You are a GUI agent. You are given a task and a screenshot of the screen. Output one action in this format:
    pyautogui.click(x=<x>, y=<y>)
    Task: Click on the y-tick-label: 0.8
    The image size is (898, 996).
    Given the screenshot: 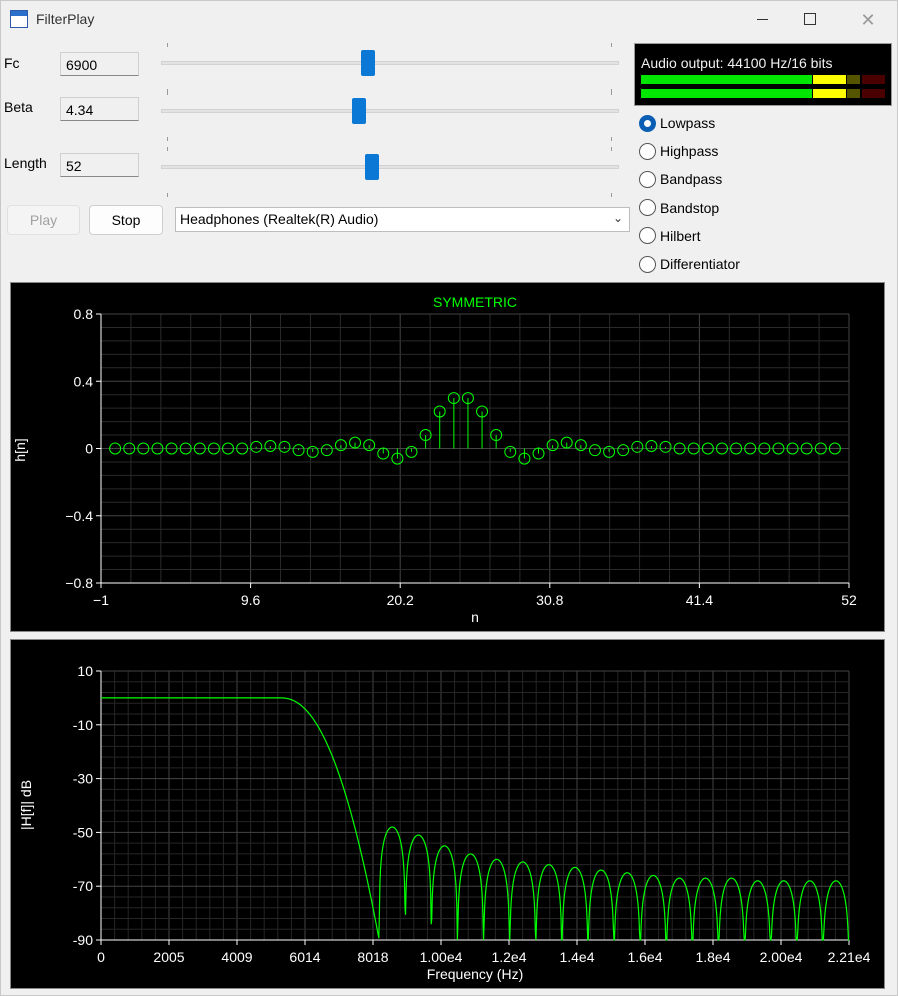 What is the action you would take?
    pyautogui.click(x=84, y=314)
    